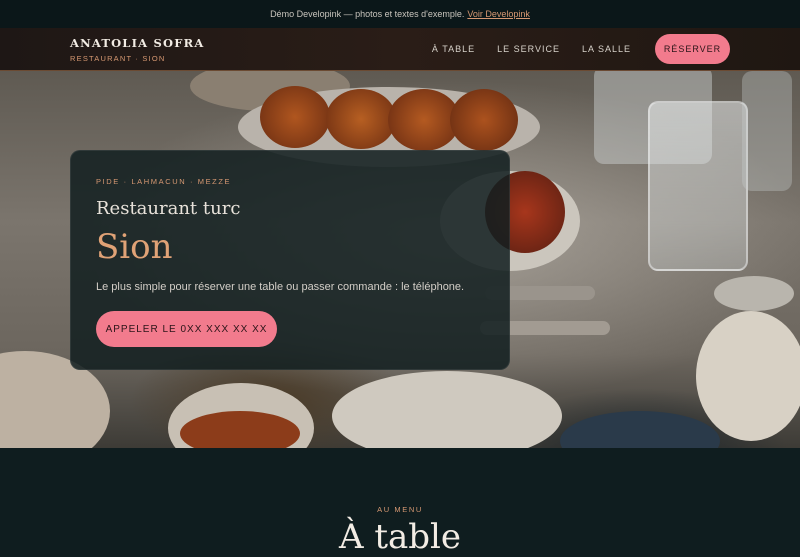  Describe the element at coordinates (528, 49) in the screenshot. I see `nav-link-le-service: LE SERVICE` at that location.